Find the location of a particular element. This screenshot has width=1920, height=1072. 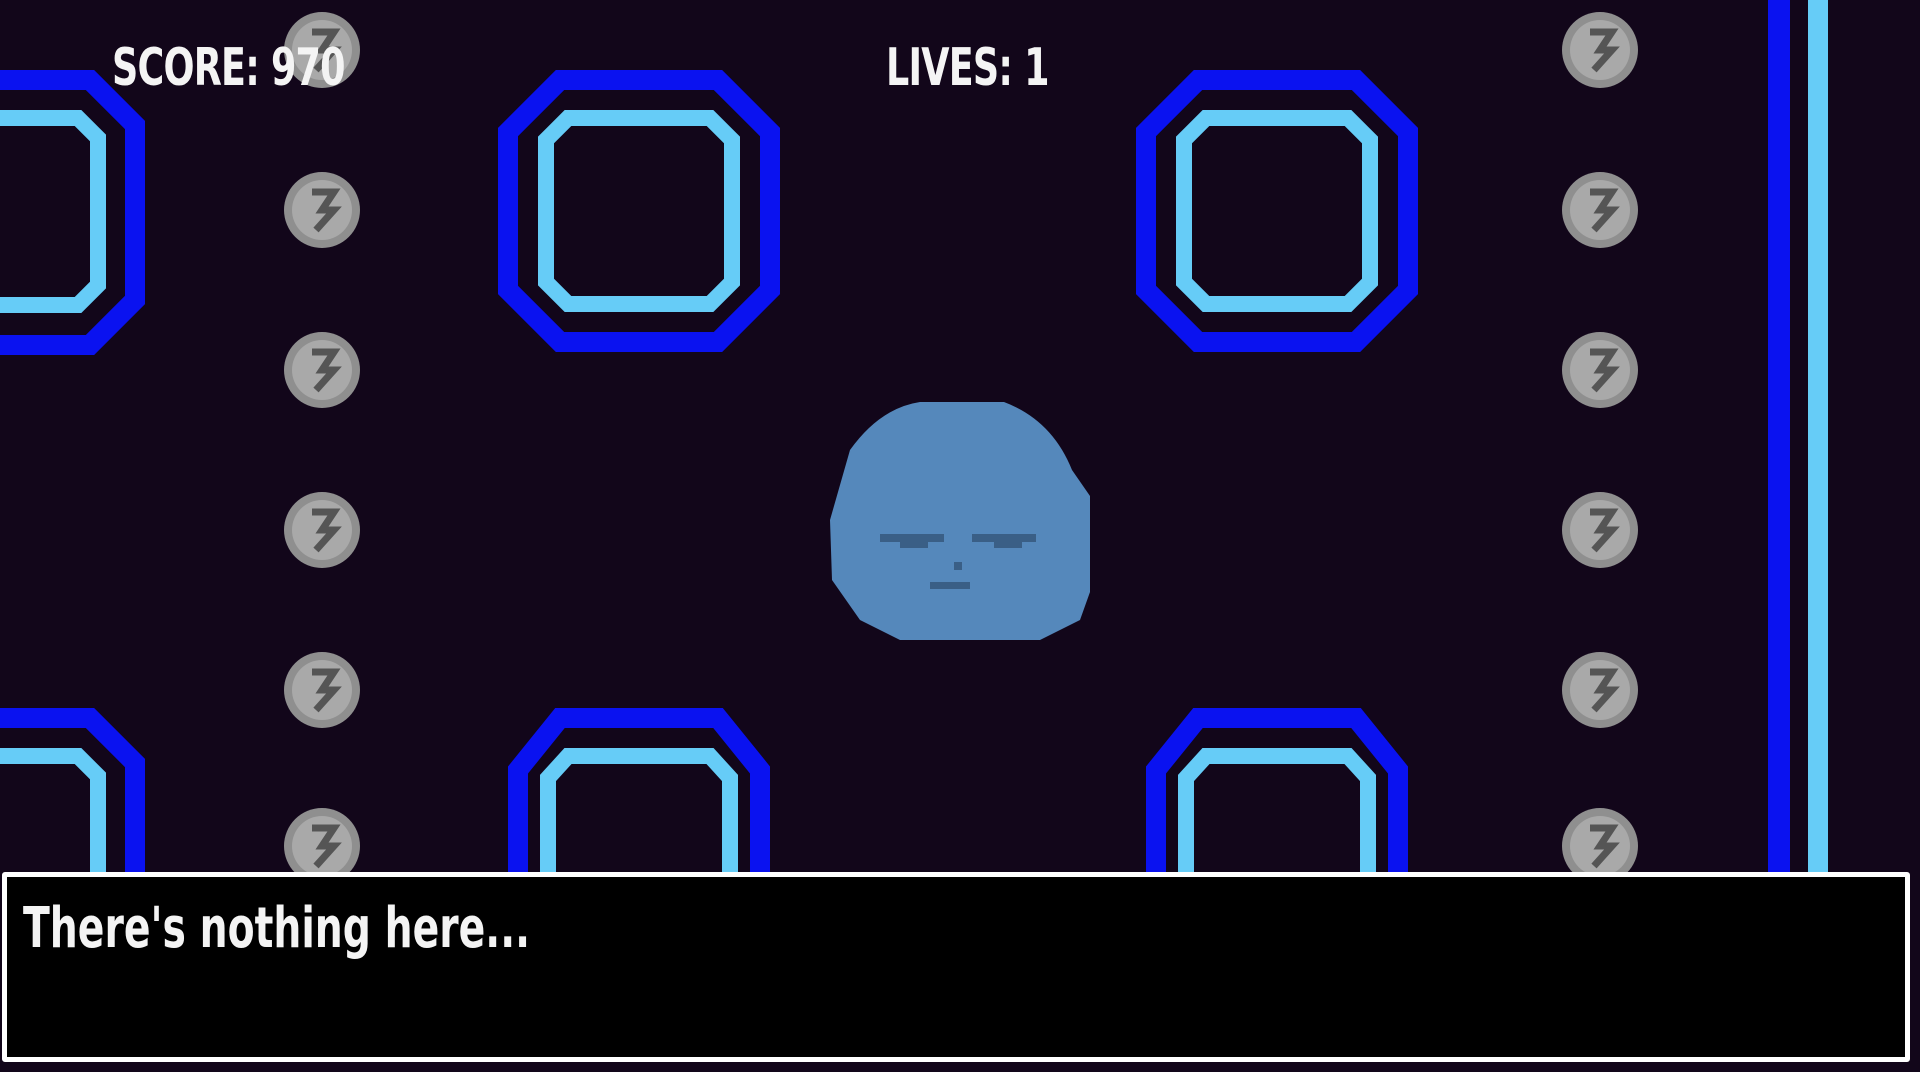

lives-display: LIVES: 1 is located at coordinates (967, 68).